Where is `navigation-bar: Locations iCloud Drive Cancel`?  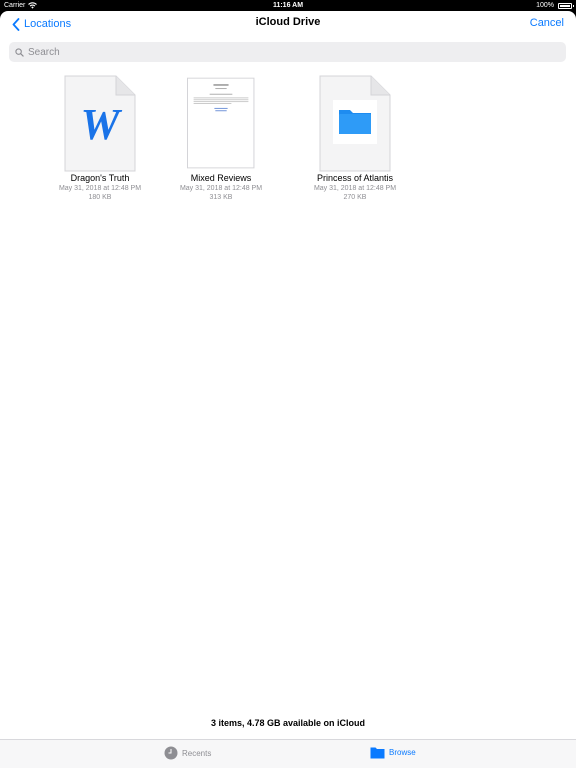
navigation-bar: Locations iCloud Drive Cancel is located at coordinates (288, 24).